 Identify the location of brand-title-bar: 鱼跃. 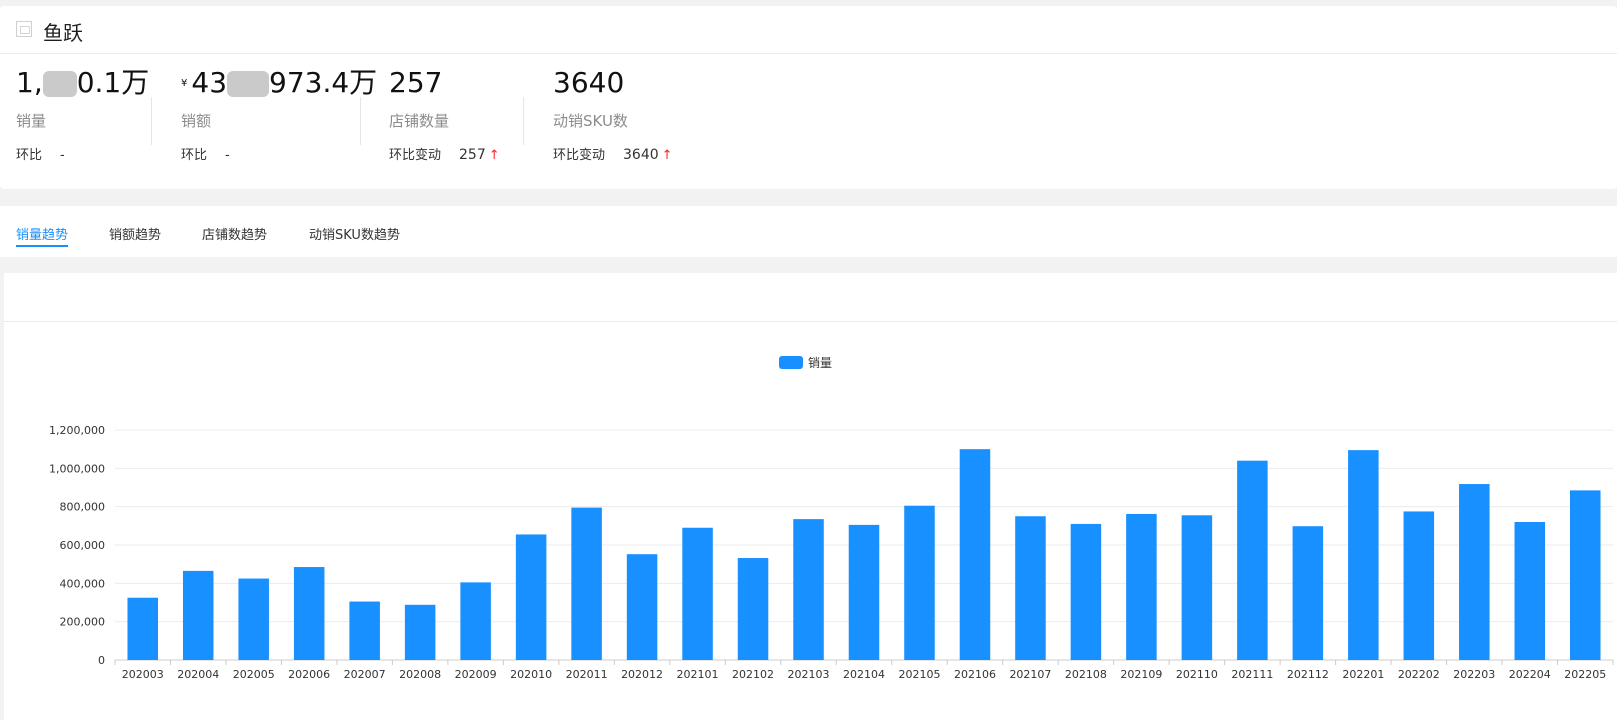
(808, 30).